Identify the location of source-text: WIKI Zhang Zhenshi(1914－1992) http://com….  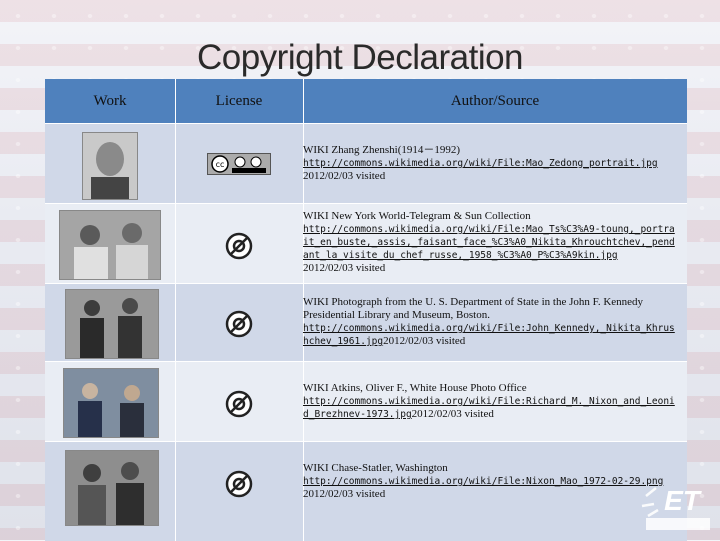
(480, 163).